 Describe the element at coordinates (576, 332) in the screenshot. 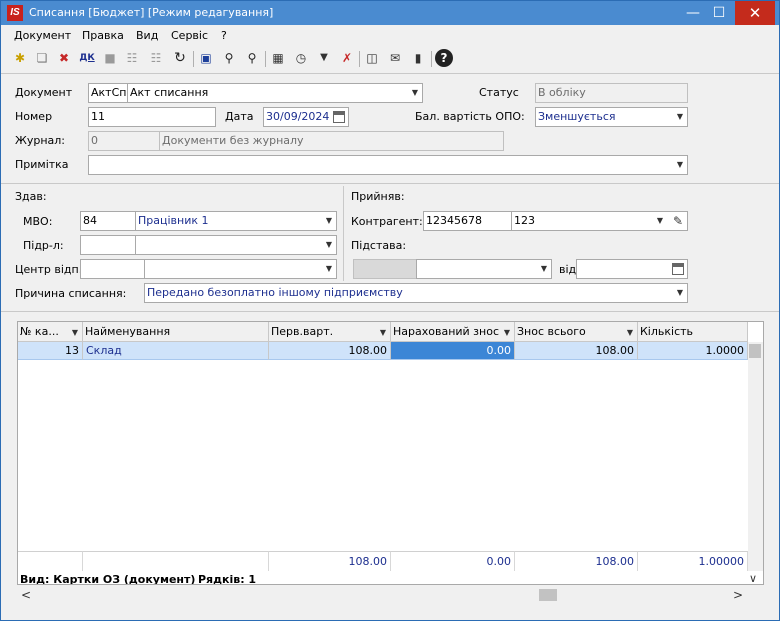

I see `column-header-total-wear: Знос всього ▼` at that location.